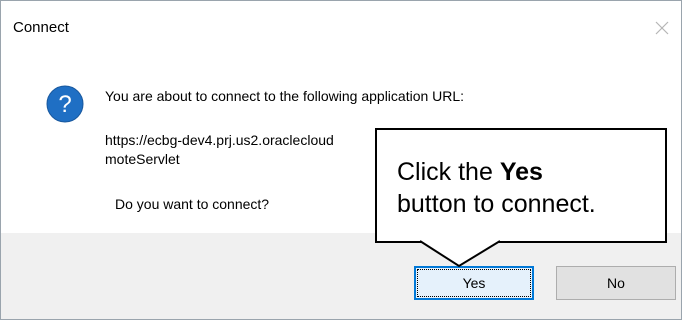 Image resolution: width=682 pixels, height=320 pixels. I want to click on confirm-question: Do you want to connect?, so click(192, 204).